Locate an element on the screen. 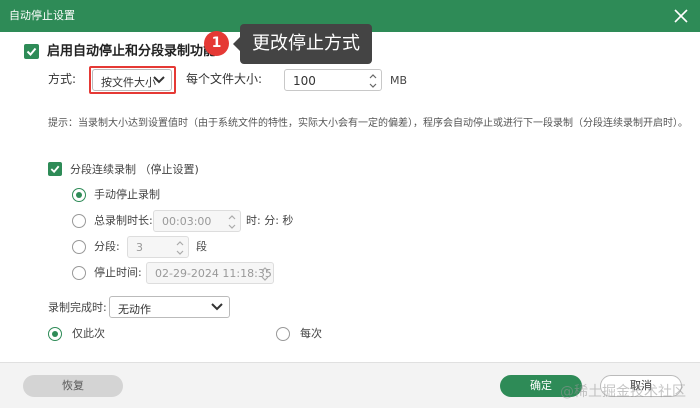 This screenshot has height=408, width=700. size-value: 100 is located at coordinates (304, 81).